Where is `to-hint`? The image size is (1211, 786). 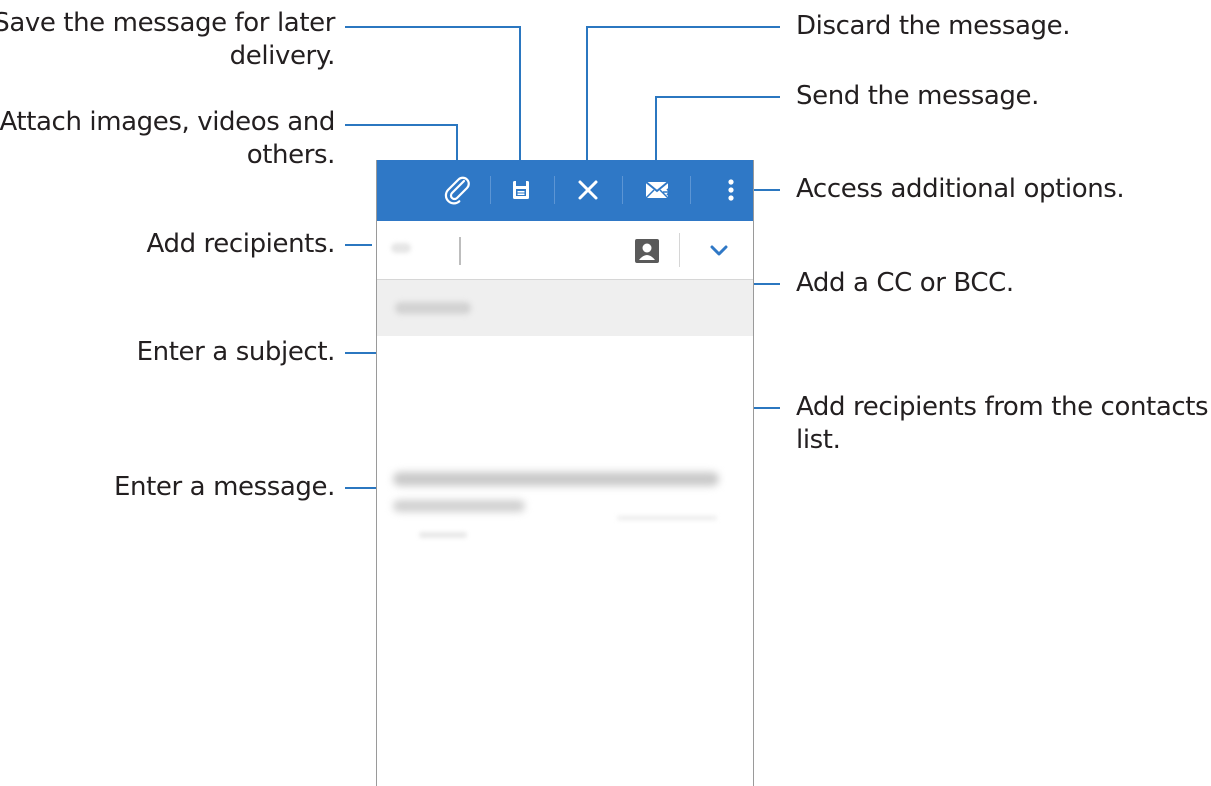 to-hint is located at coordinates (401, 248).